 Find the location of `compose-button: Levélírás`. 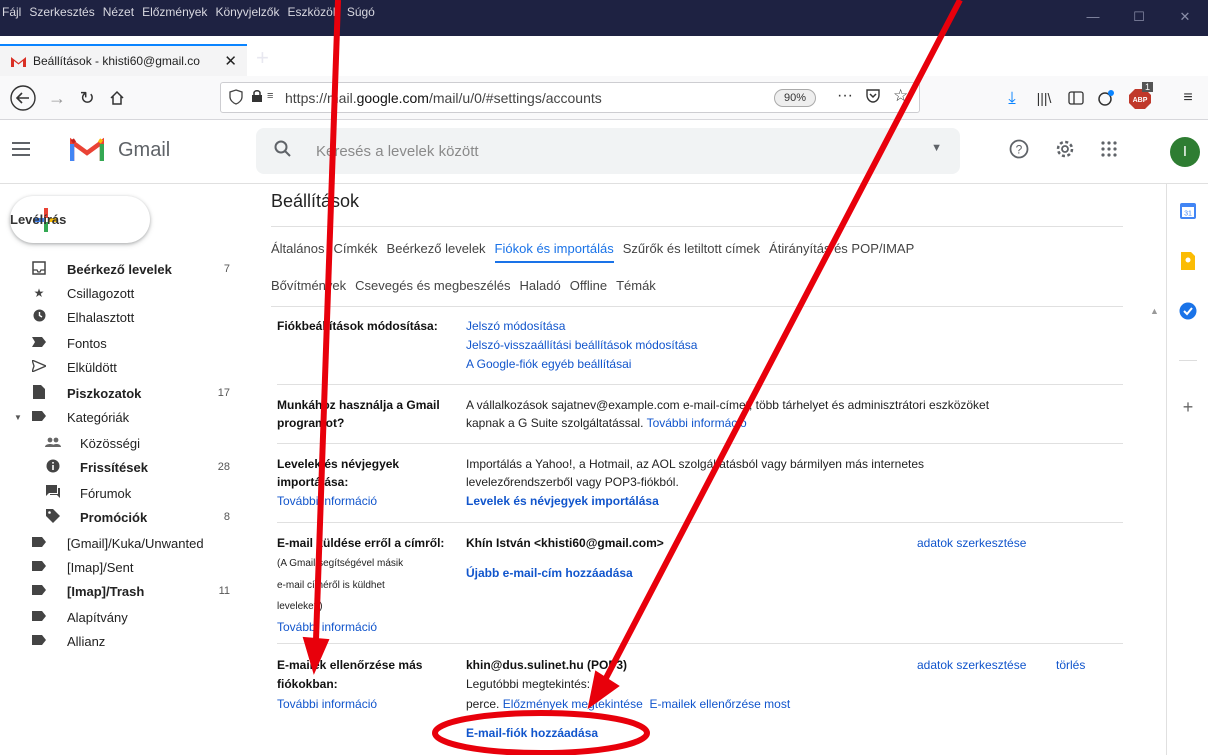

compose-button: Levélírás is located at coordinates (80, 219).